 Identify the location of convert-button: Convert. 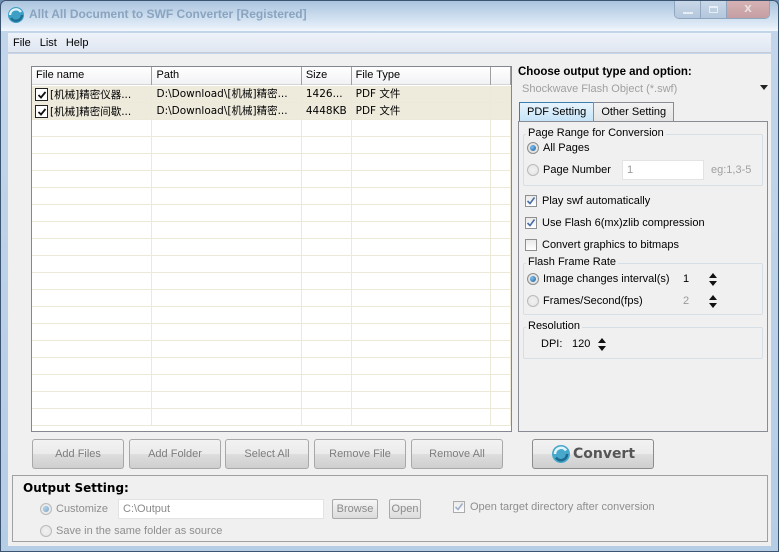
(593, 454).